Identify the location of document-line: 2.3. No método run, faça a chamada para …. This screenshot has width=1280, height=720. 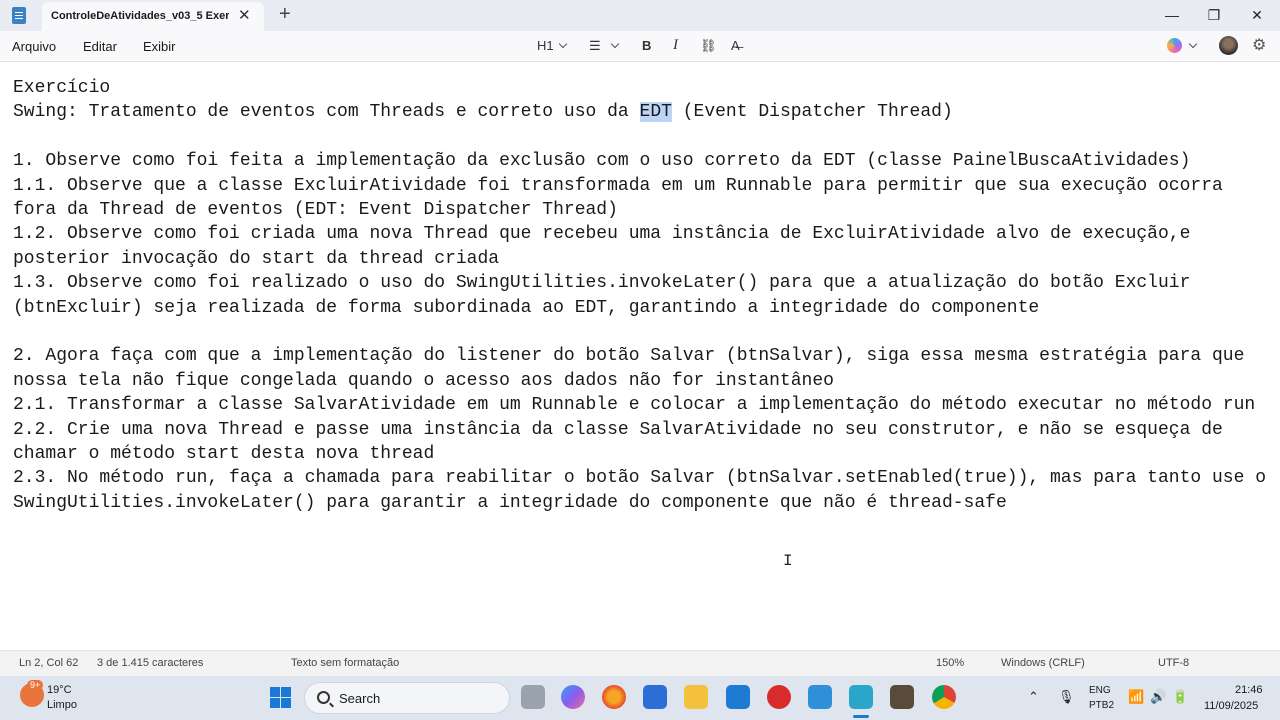
(644, 490).